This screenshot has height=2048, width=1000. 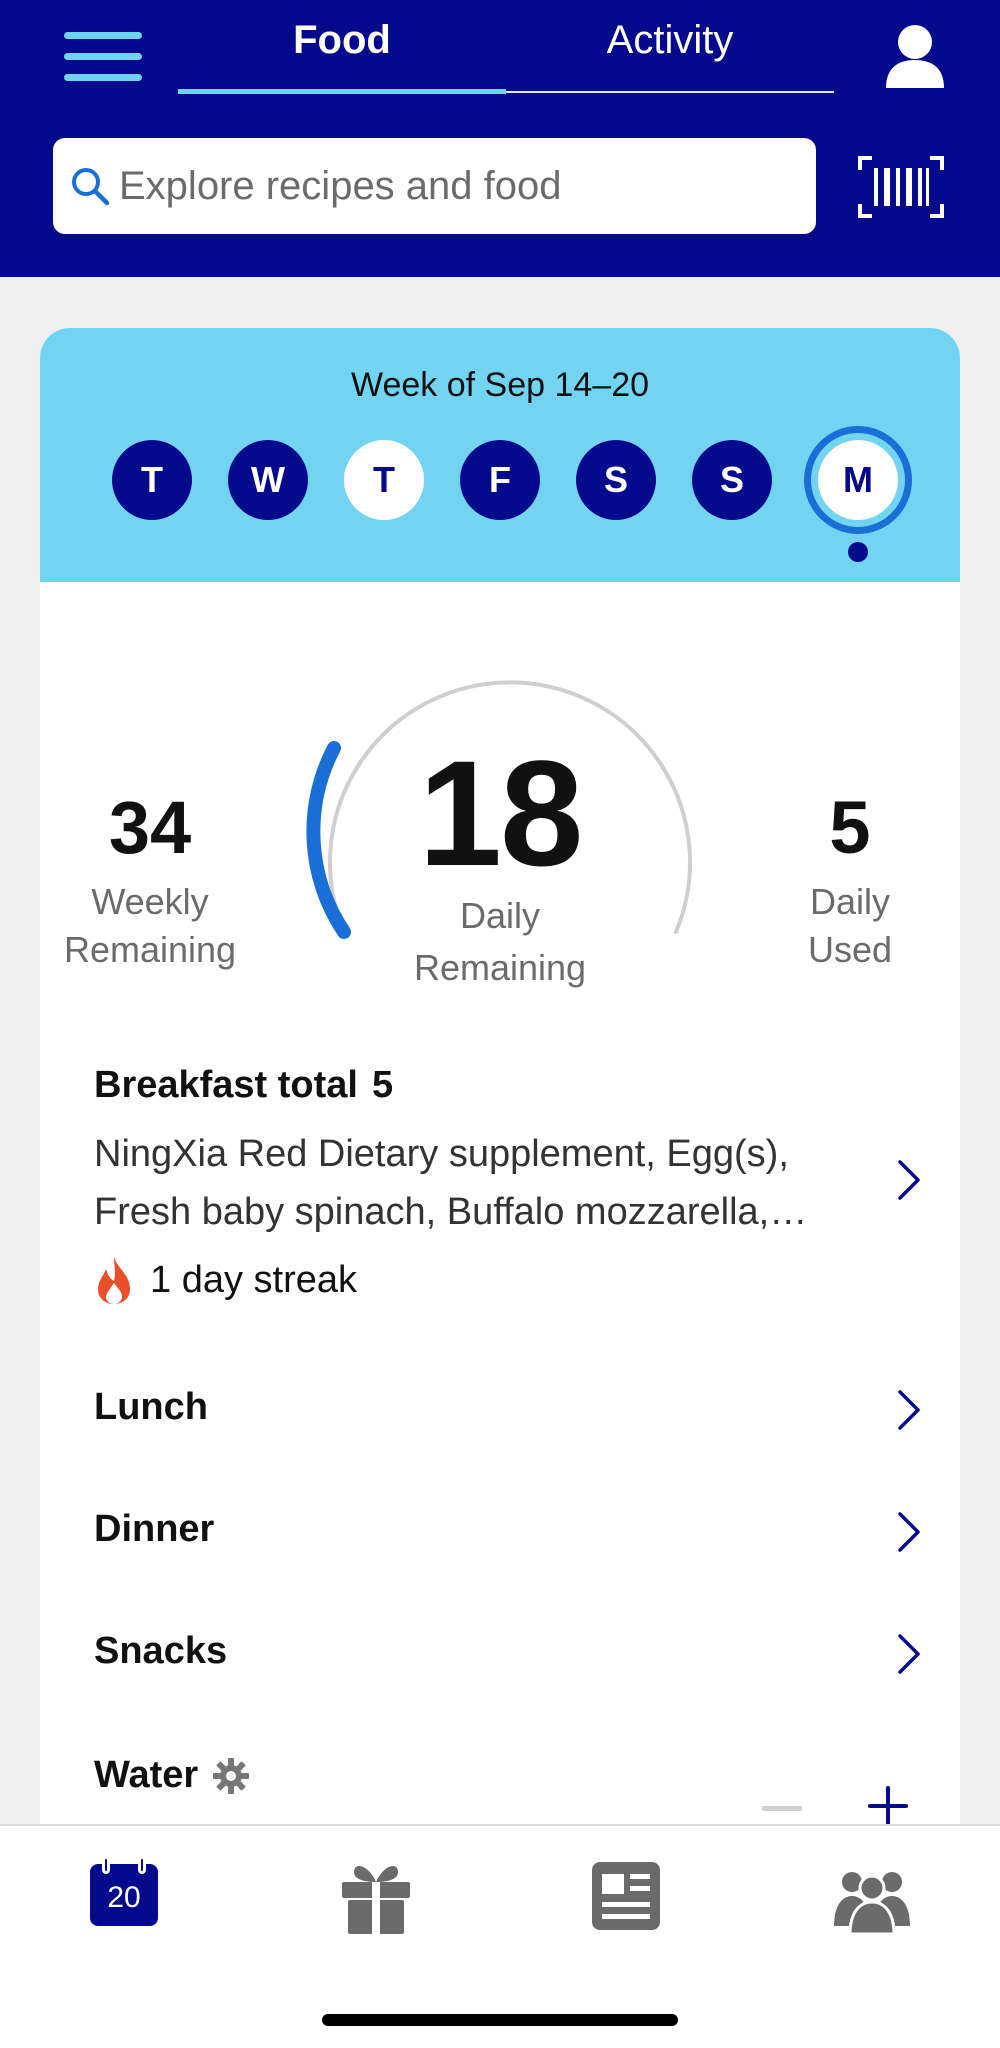 What do you see at coordinates (858, 480) in the screenshot?
I see `day-monday: M` at bounding box center [858, 480].